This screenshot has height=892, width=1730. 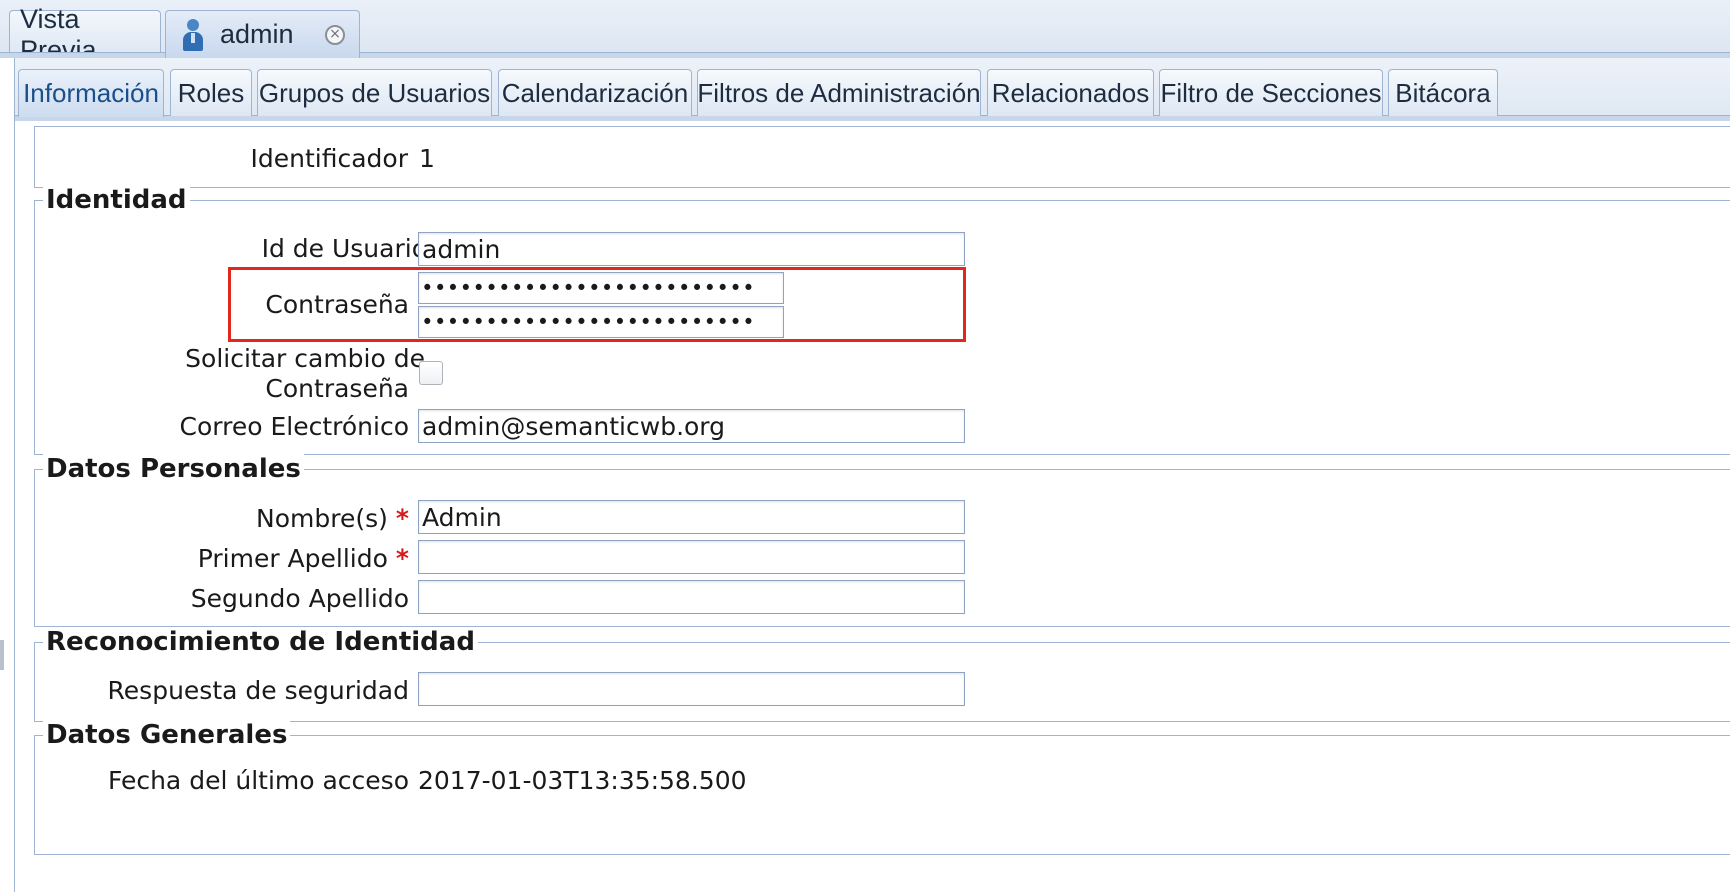 What do you see at coordinates (116, 200) in the screenshot?
I see `identidad-legend: Identidad` at bounding box center [116, 200].